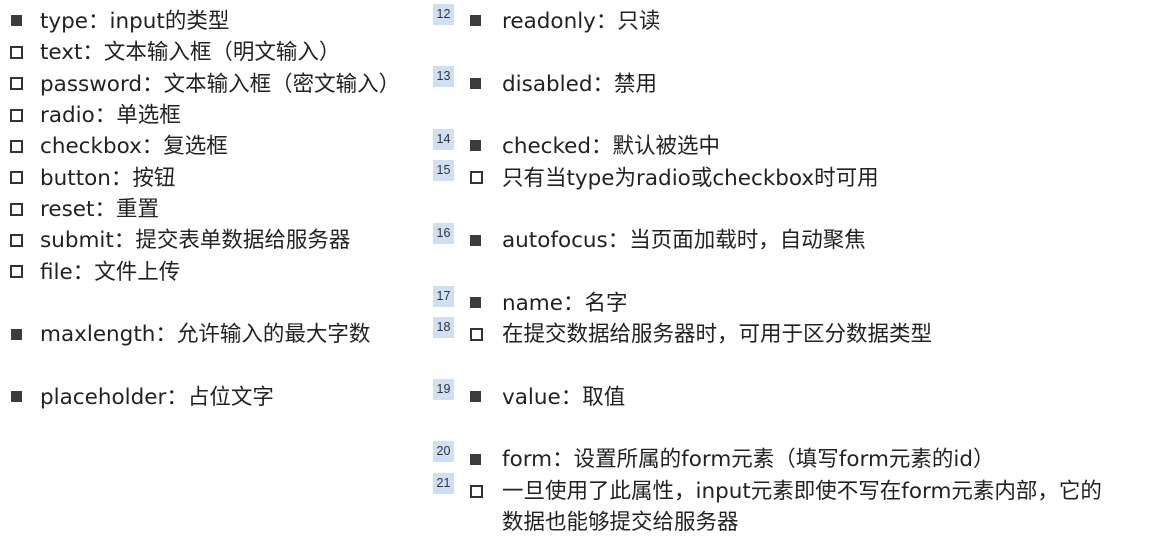  What do you see at coordinates (108, 178) in the screenshot?
I see `item-text: button：按钮` at bounding box center [108, 178].